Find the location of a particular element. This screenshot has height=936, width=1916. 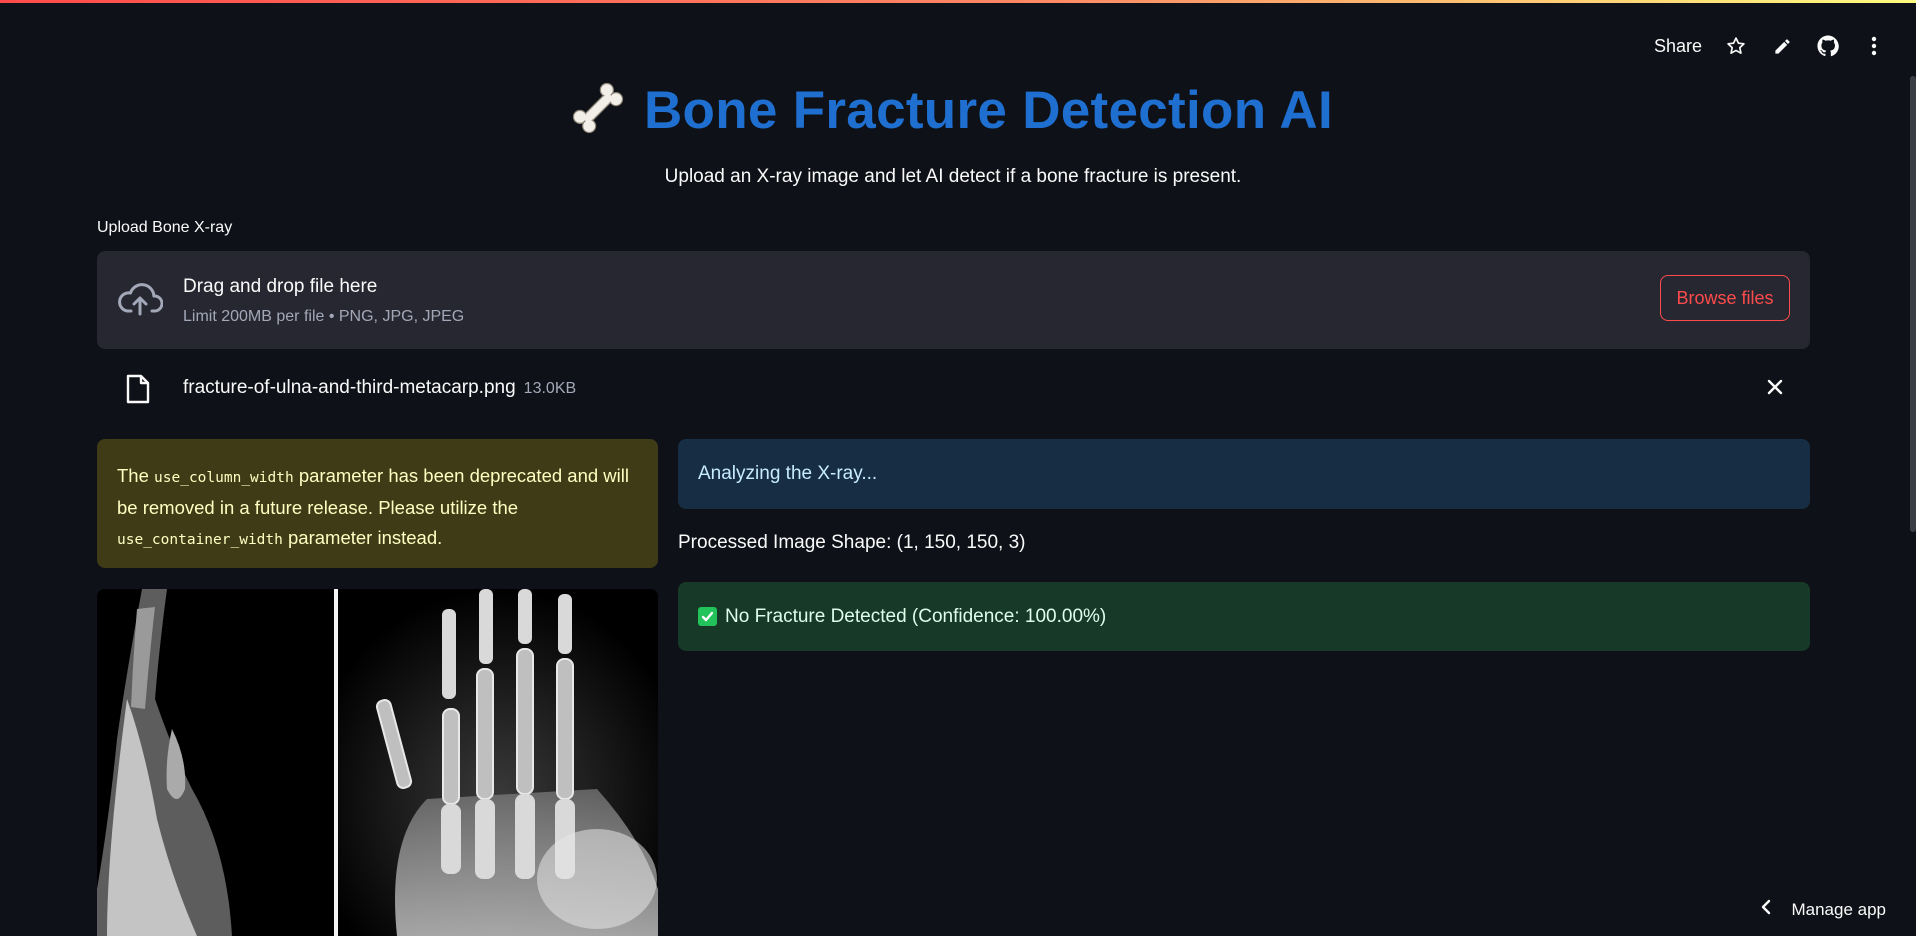

cloud-upload-icon is located at coordinates (140, 301).